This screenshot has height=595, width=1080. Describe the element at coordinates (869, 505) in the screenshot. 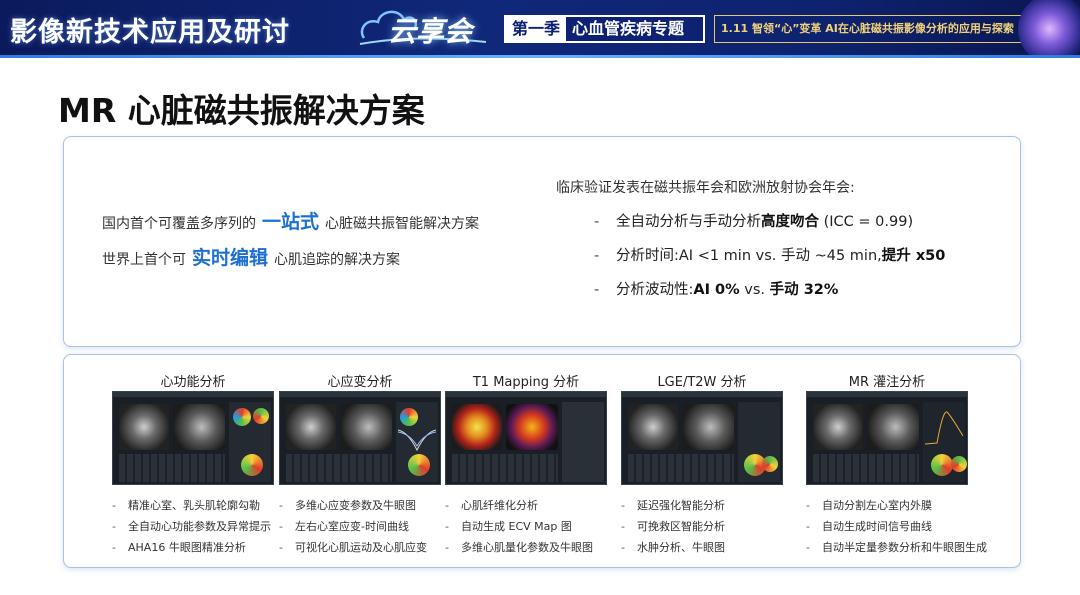

I see `list-item: - 自动分割左心室内外膜` at that location.